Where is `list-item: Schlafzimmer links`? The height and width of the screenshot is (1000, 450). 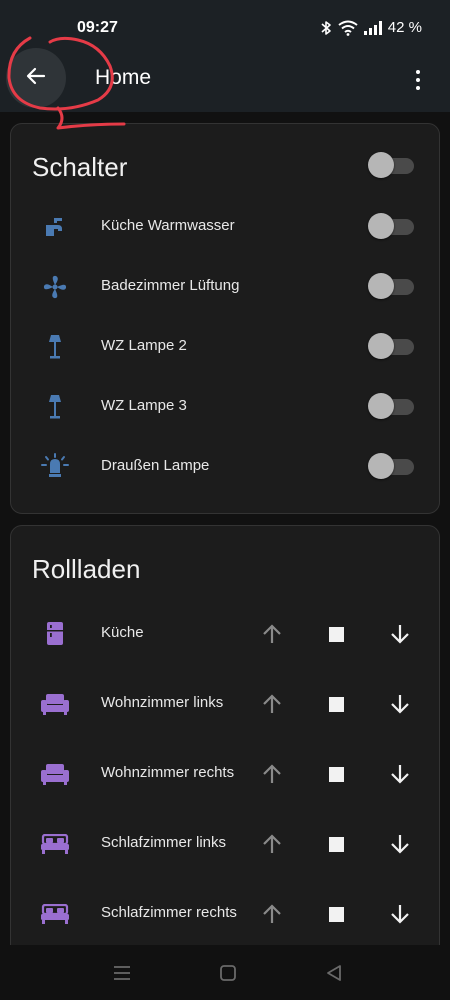 list-item: Schlafzimmer links is located at coordinates (226, 844).